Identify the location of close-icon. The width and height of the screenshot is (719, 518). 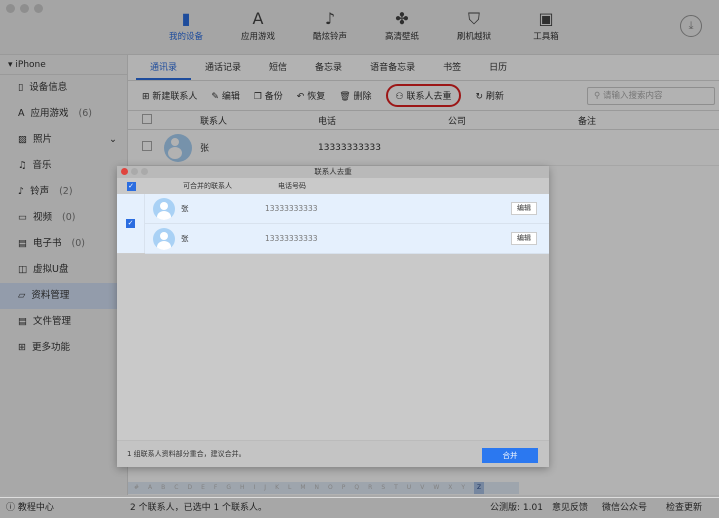
(124, 171).